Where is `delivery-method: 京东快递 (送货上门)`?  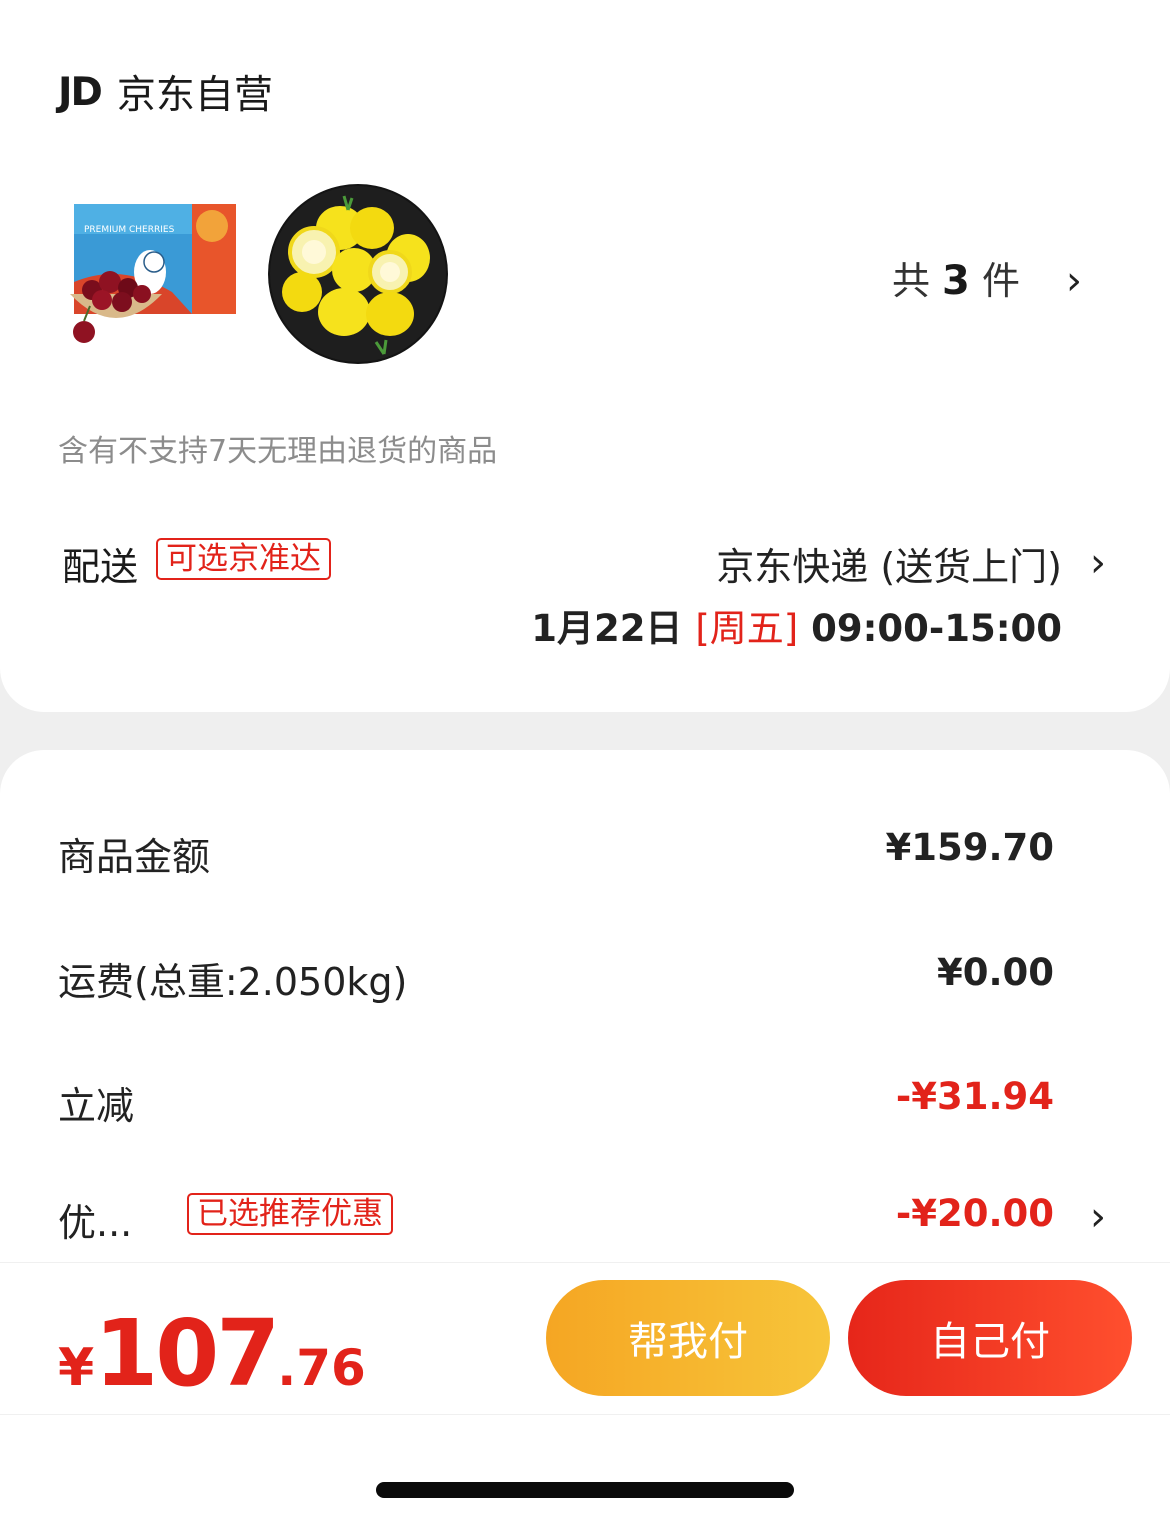
delivery-method: 京东快递 (送货上门) is located at coordinates (889, 563).